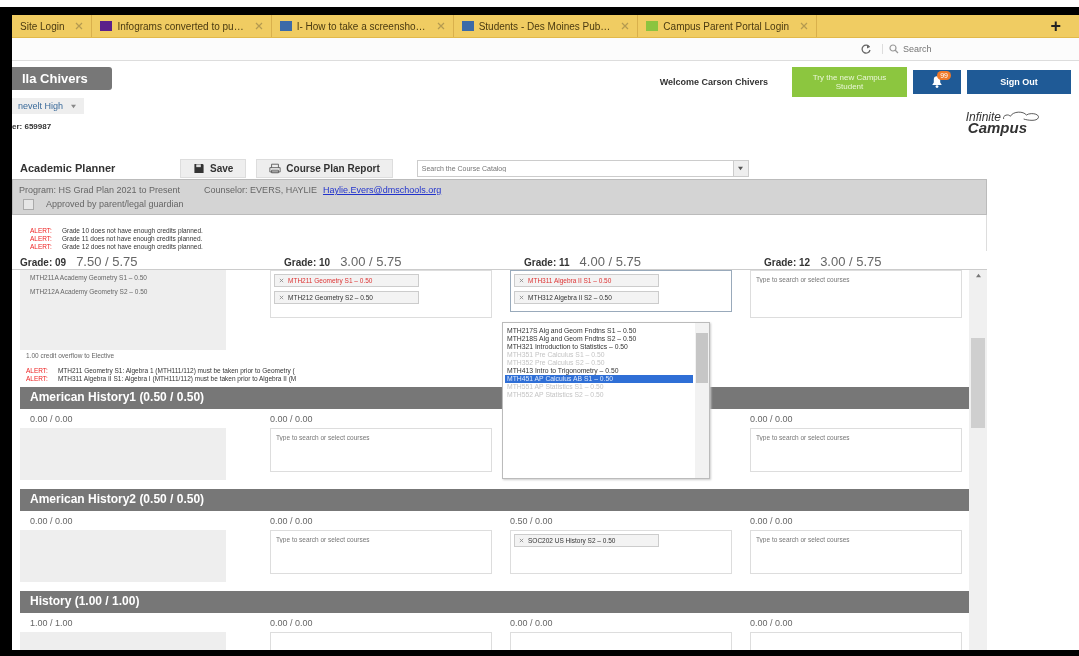 The image size is (1079, 656). Describe the element at coordinates (43, 262) in the screenshot. I see `grade-label: Grade: 09` at that location.